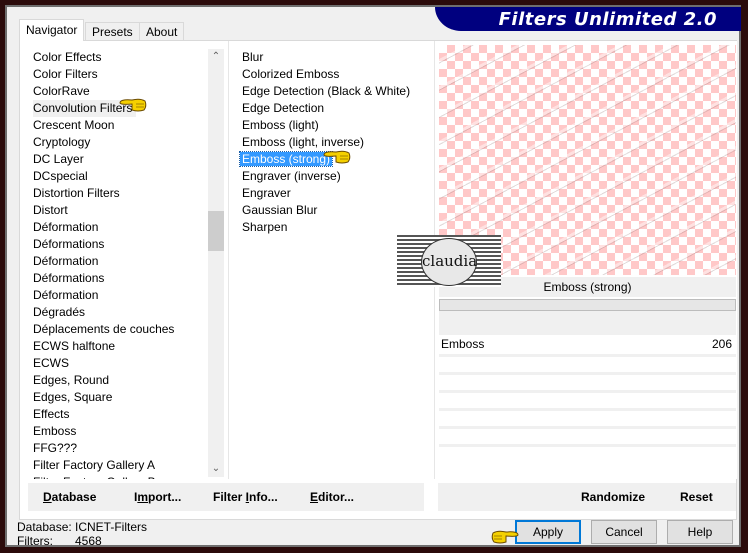 The height and width of the screenshot is (553, 748). I want to click on category-scrollbar: ⌃ ⌄, so click(216, 263).